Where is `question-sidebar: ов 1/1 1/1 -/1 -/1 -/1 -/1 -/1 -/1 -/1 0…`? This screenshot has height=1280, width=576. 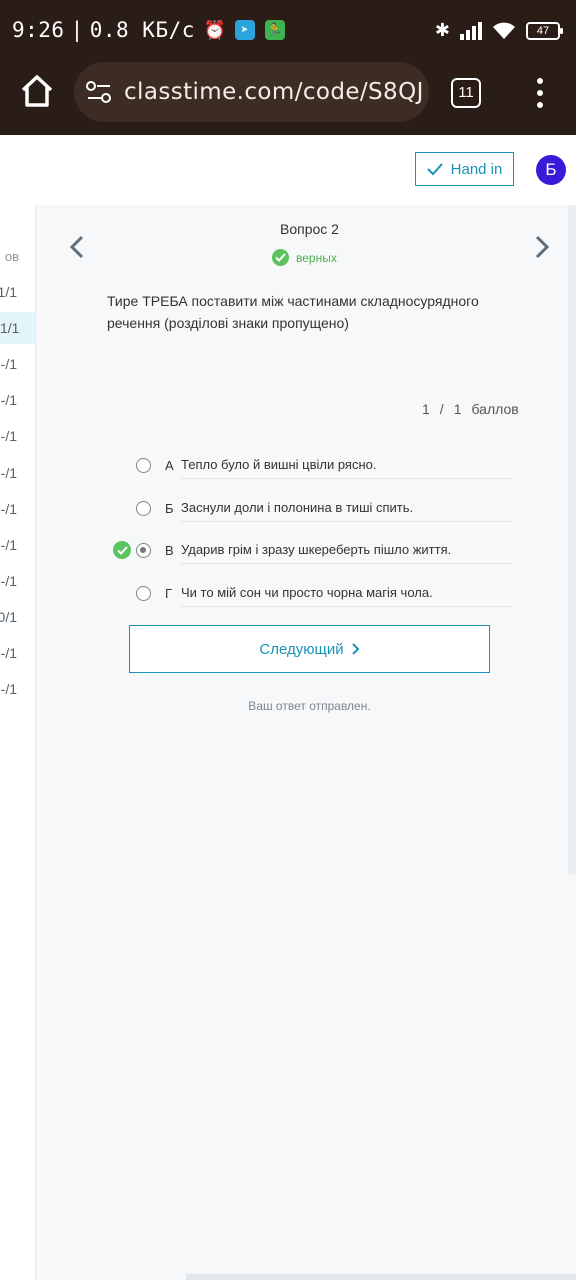 question-sidebar: ов 1/1 1/1 -/1 -/1 -/1 -/1 -/1 -/1 -/1 0… is located at coordinates (18, 742).